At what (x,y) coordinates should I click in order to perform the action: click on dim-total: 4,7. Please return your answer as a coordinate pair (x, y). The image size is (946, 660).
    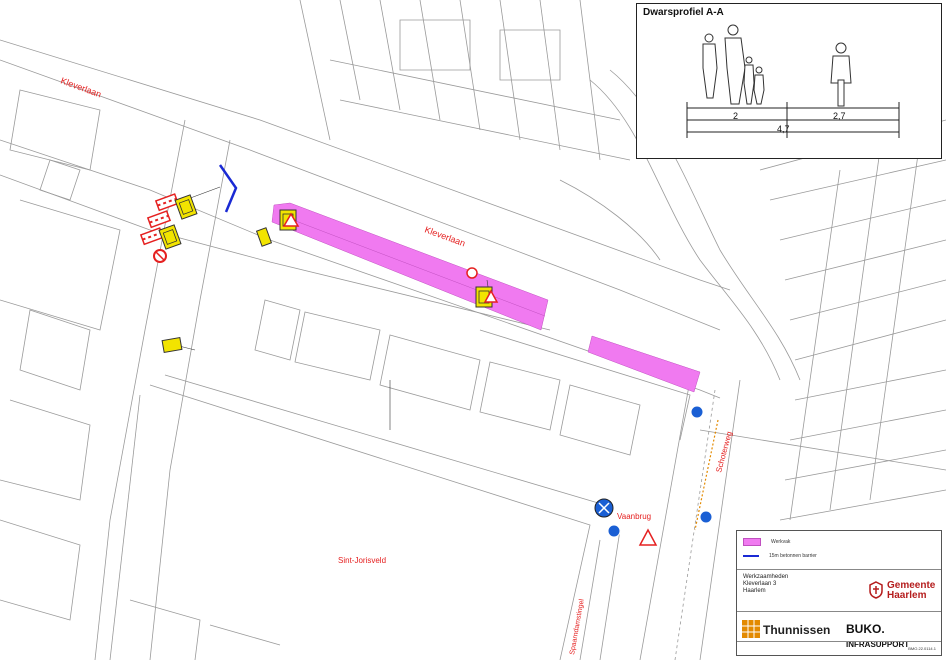
    Looking at the image, I should click on (783, 129).